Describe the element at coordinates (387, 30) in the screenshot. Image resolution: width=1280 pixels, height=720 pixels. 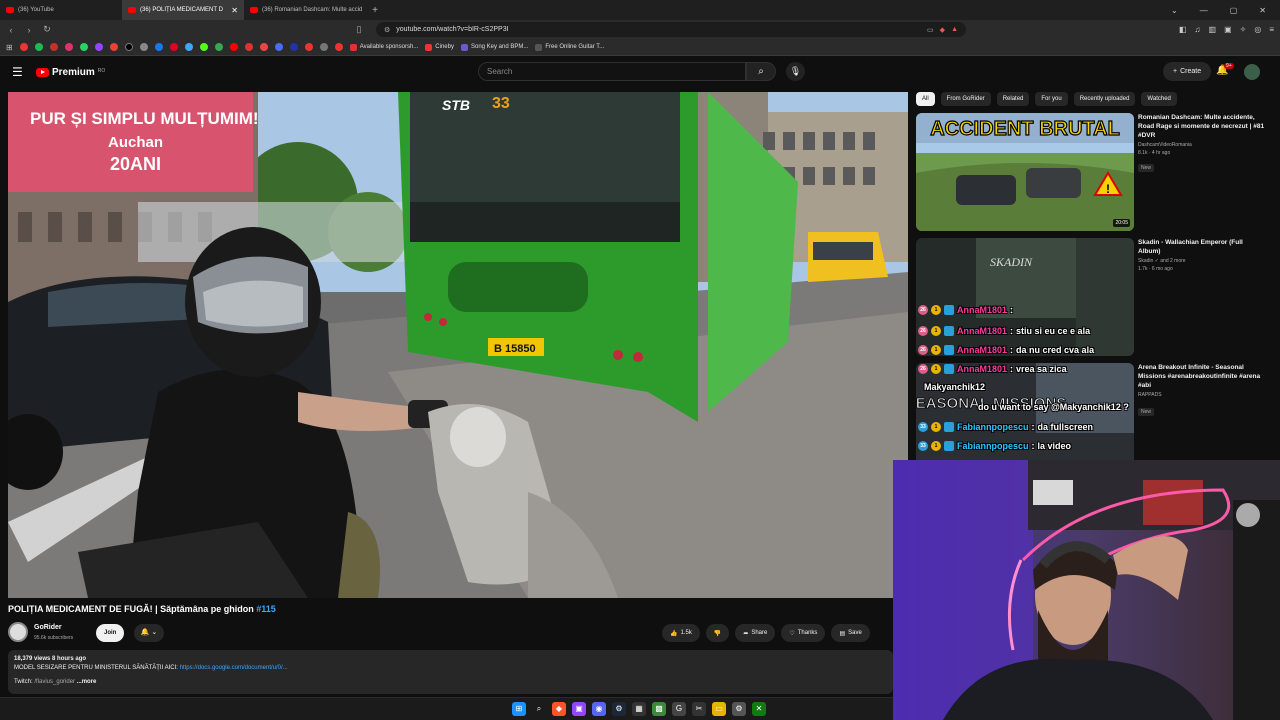
I see `site-info-icon: ⚙` at that location.